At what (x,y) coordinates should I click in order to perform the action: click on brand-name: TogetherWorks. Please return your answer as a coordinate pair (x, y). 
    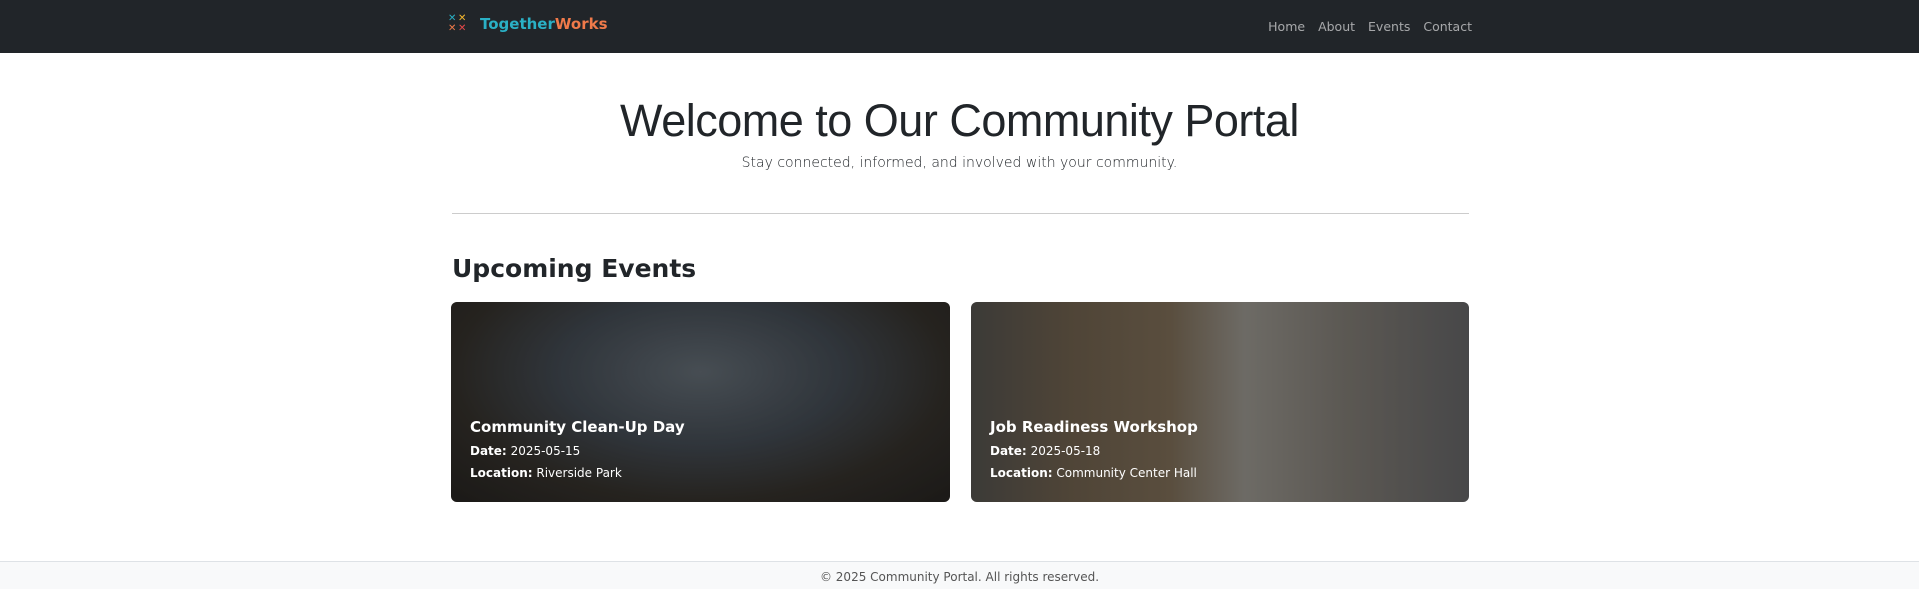
    Looking at the image, I should click on (544, 24).